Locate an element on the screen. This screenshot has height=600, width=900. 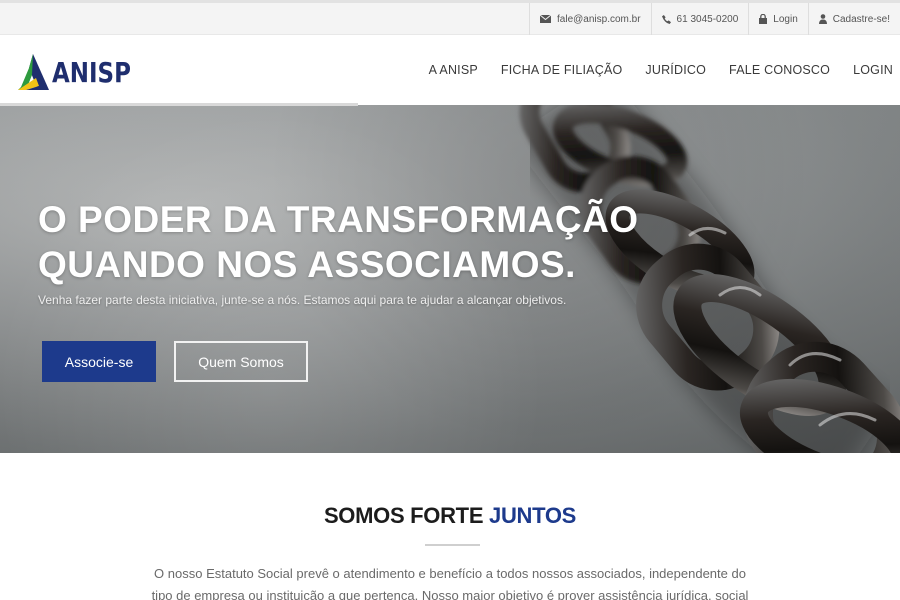
phone-text: 61 3045-0200 is located at coordinates (707, 19).